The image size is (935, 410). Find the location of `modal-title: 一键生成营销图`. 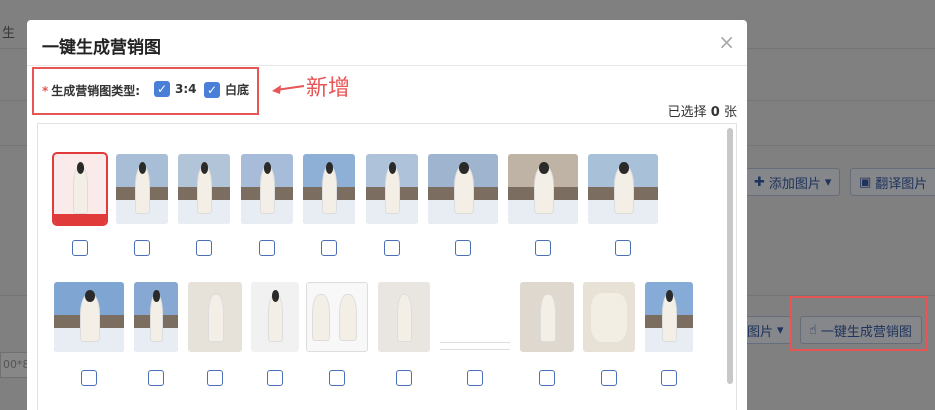

modal-title: 一键生成营销图 is located at coordinates (101, 48).